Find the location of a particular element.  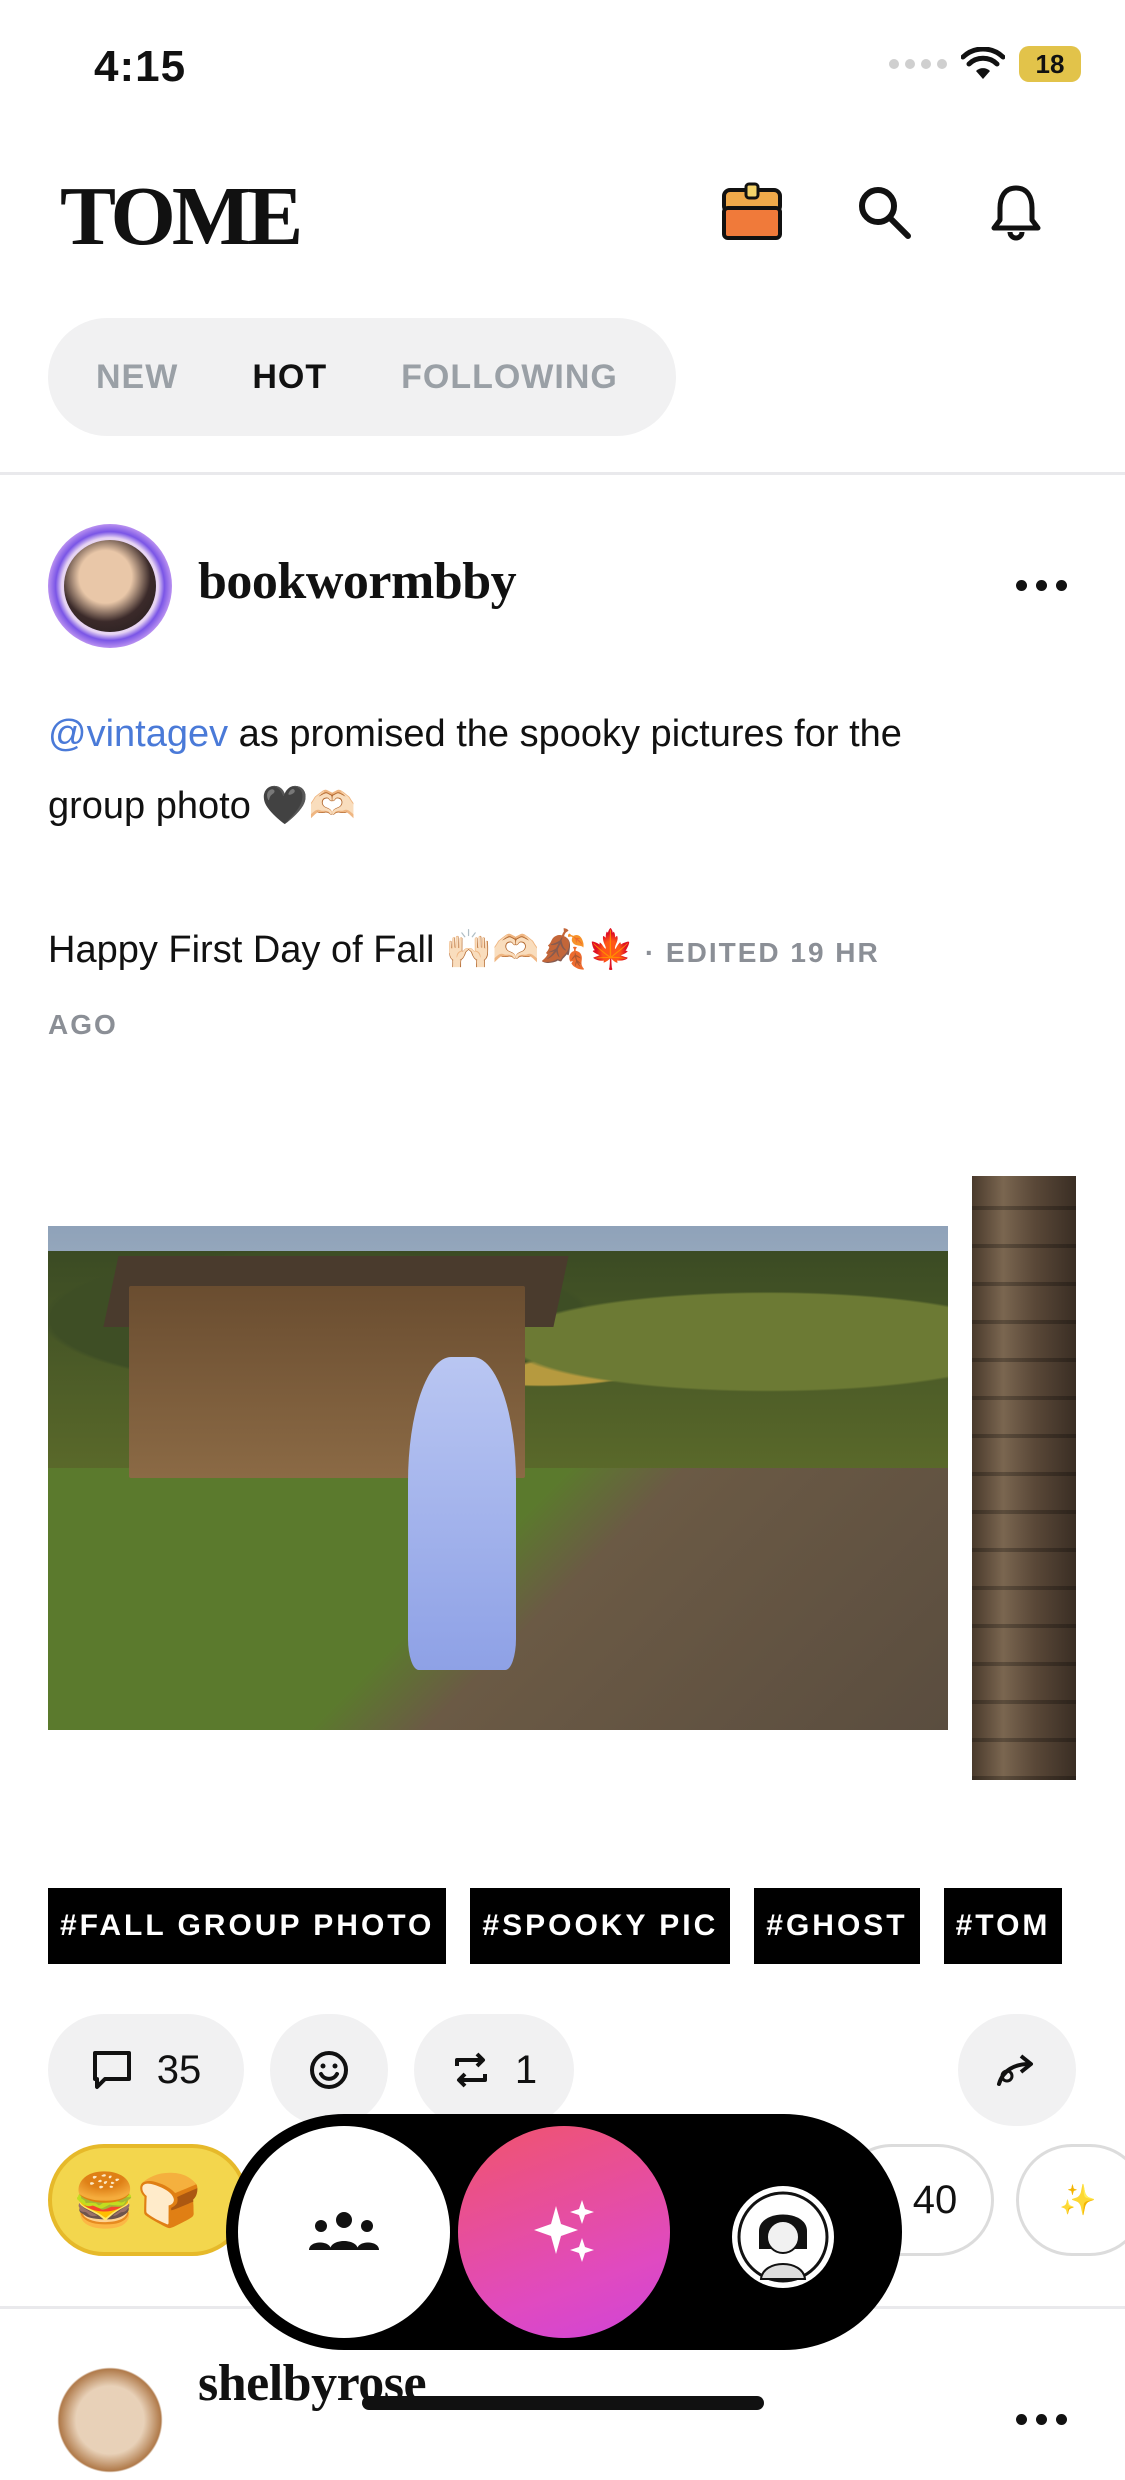

repost-count: 1 is located at coordinates (526, 2069).